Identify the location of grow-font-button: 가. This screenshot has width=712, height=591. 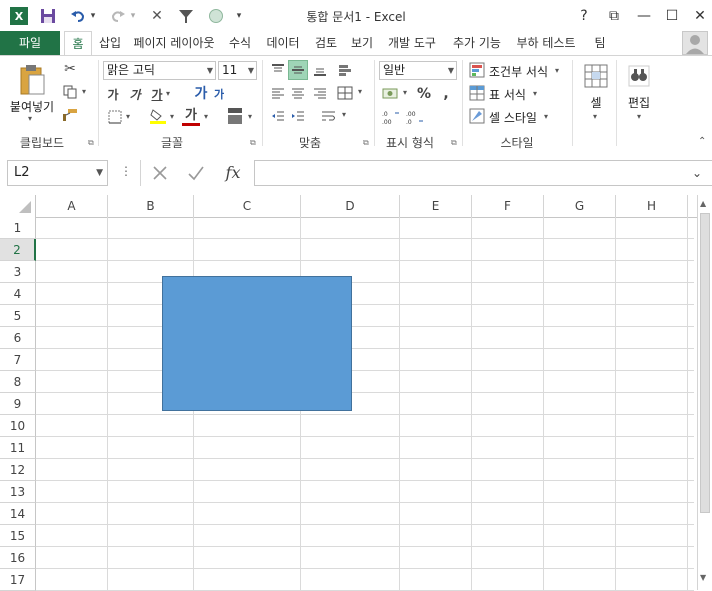
(201, 93).